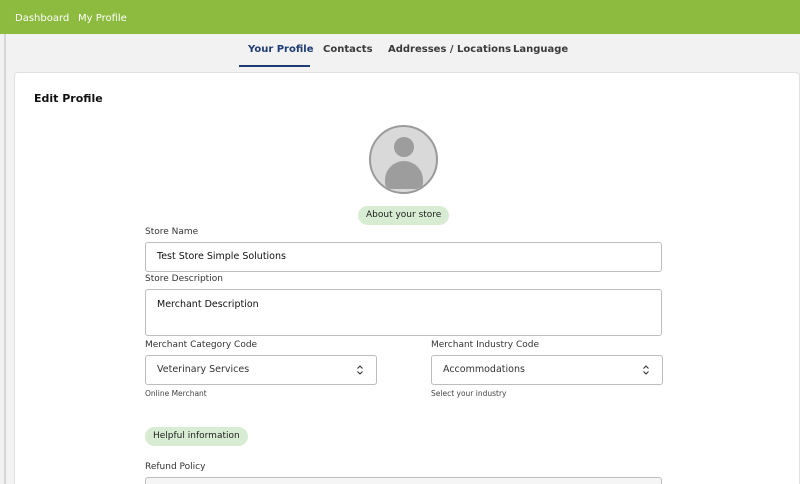  What do you see at coordinates (540, 50) in the screenshot?
I see `tab-language: Language` at bounding box center [540, 50].